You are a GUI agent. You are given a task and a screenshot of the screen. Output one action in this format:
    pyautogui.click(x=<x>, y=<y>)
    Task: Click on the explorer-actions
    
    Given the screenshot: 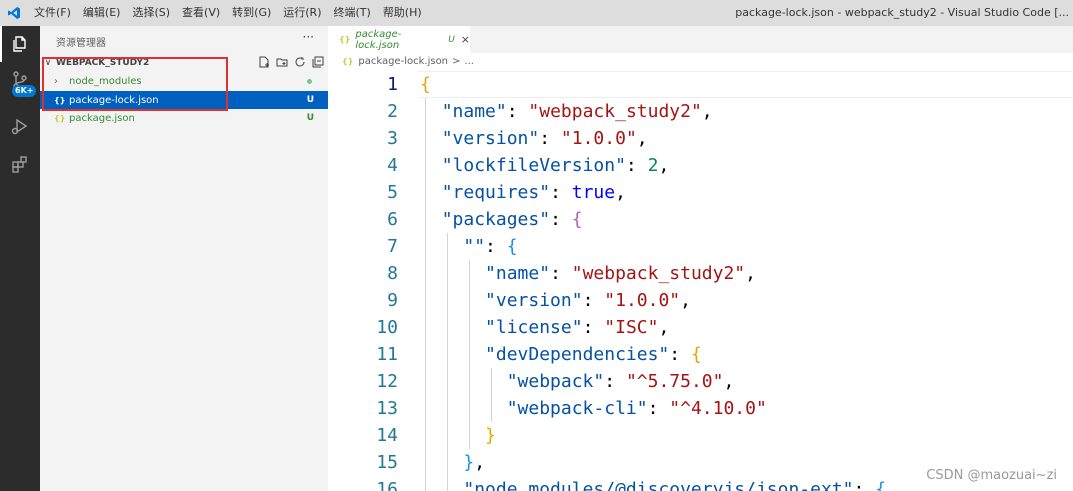 What is the action you would take?
    pyautogui.click(x=290, y=61)
    